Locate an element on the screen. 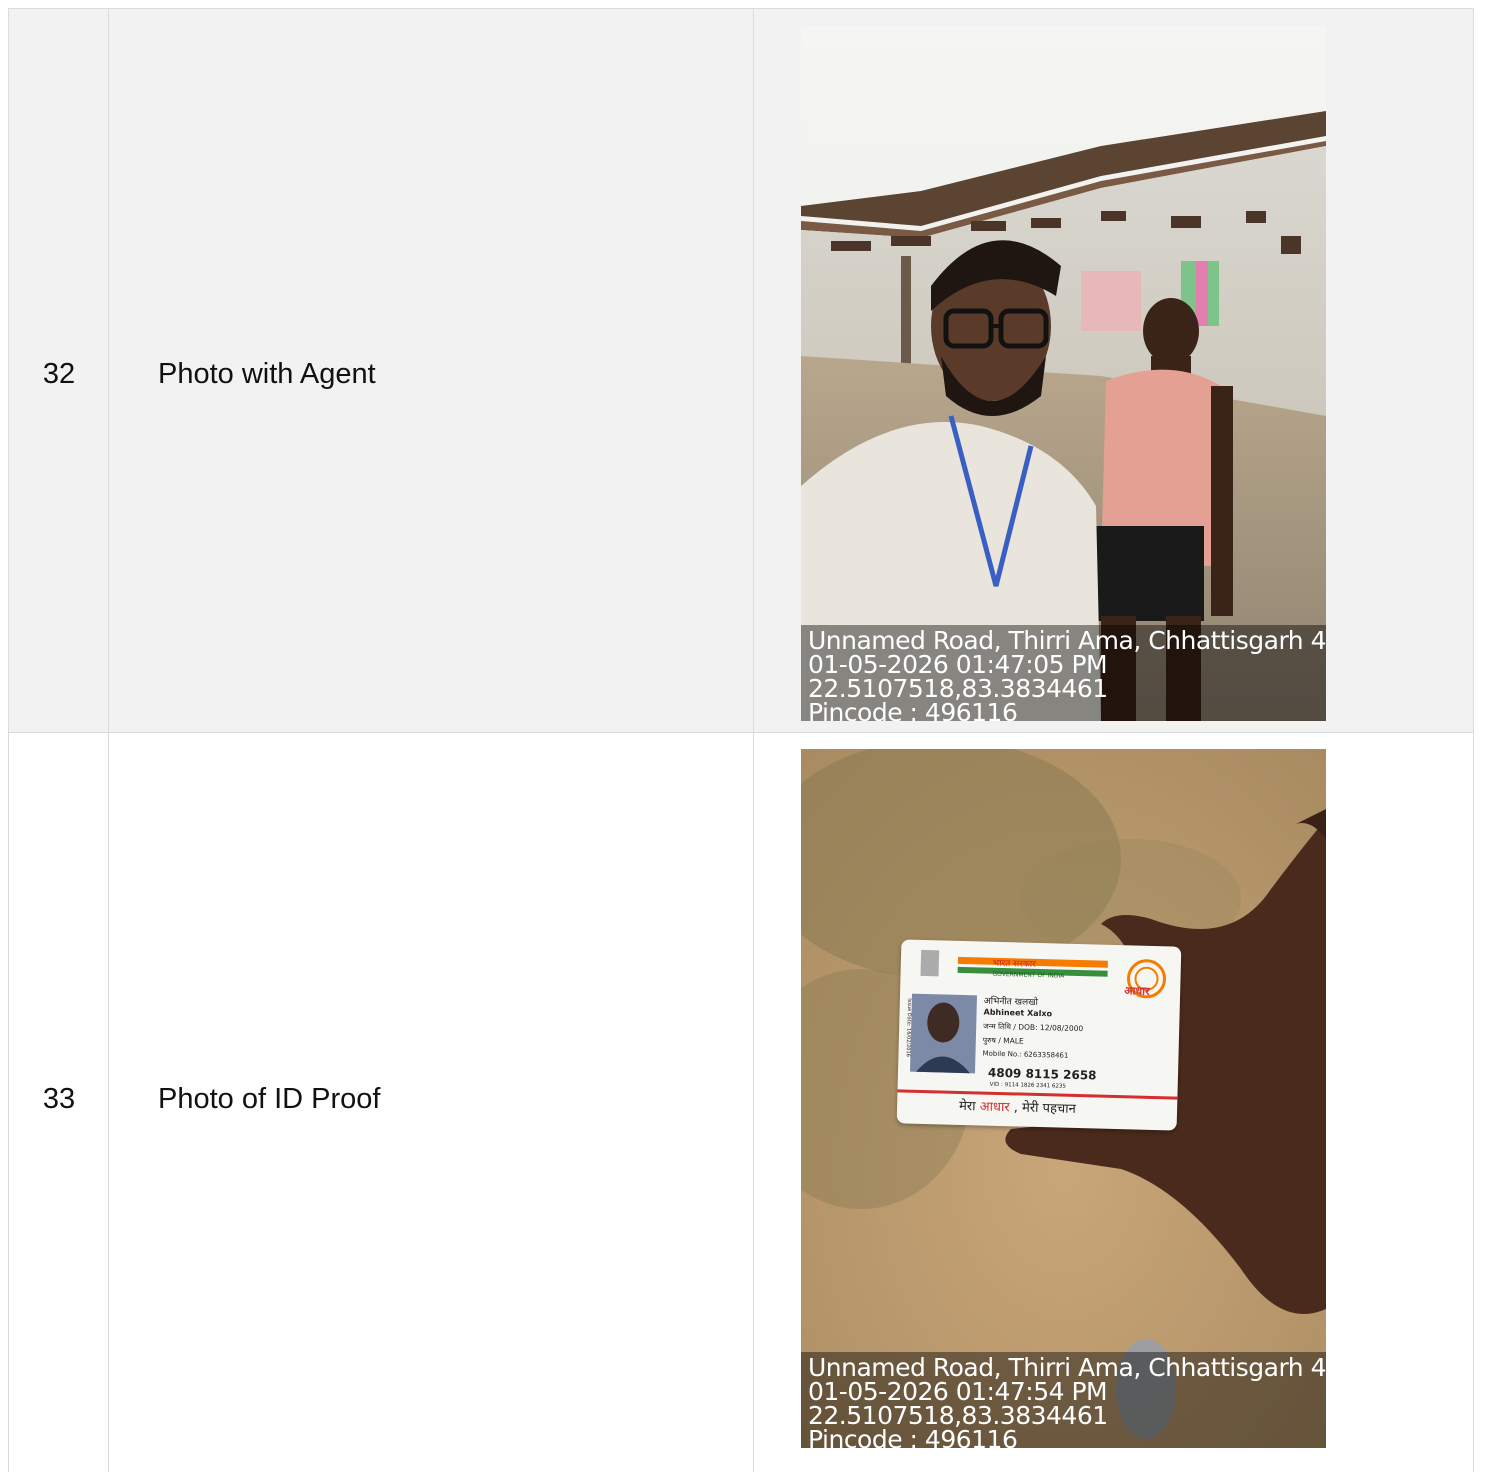  aadhaar-number: 4809 8115 2658 is located at coordinates (1042, 1074).